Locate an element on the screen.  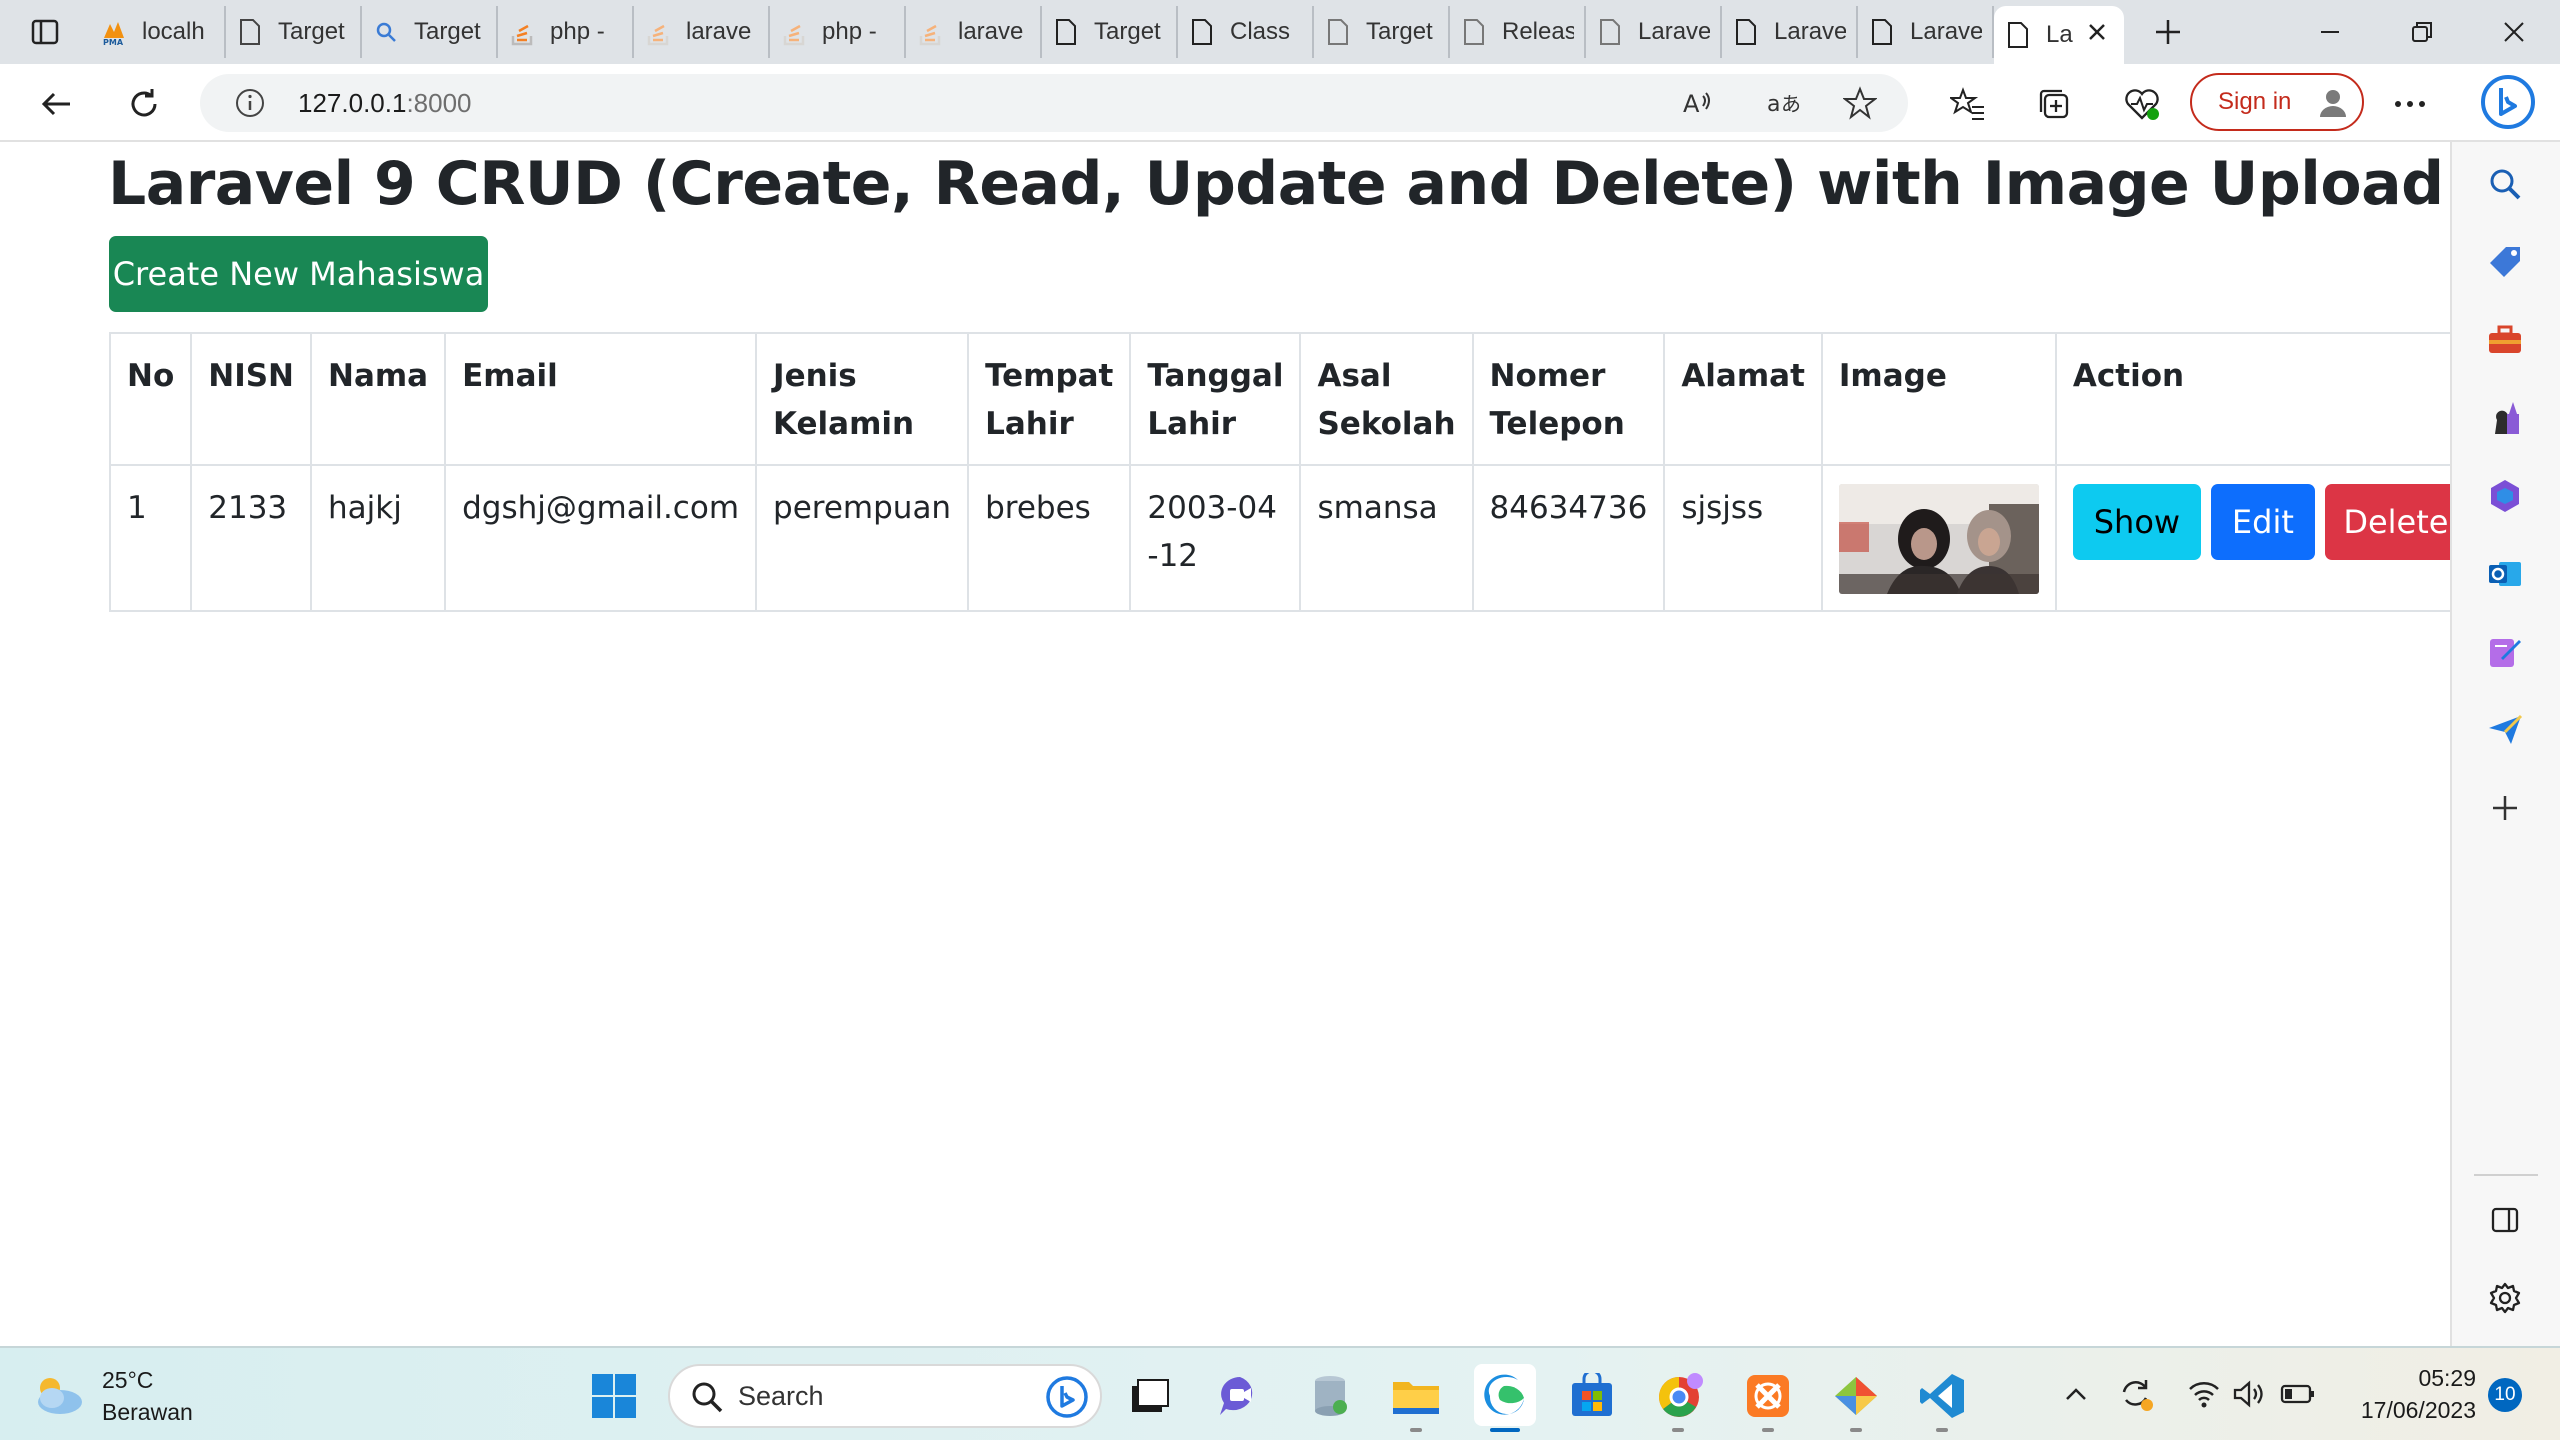
url-host: 127.0.0.1 is located at coordinates (352, 102).